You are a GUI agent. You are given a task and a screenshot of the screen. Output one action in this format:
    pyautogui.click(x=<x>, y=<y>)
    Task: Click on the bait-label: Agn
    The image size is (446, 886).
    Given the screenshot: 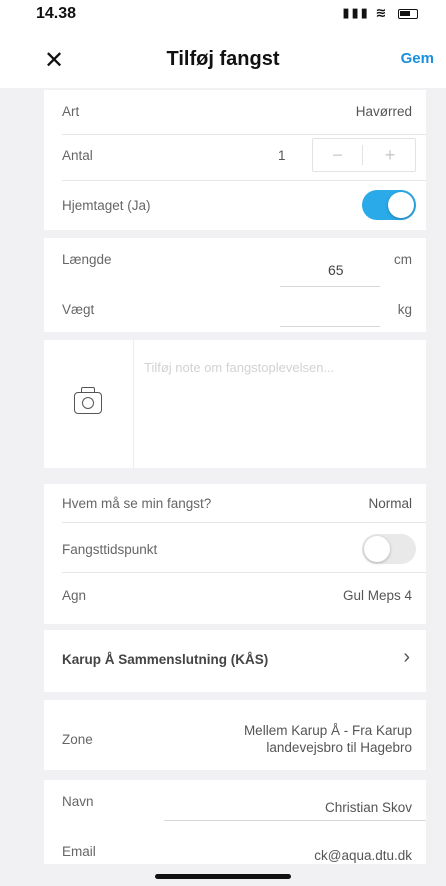 What is the action you would take?
    pyautogui.click(x=74, y=595)
    